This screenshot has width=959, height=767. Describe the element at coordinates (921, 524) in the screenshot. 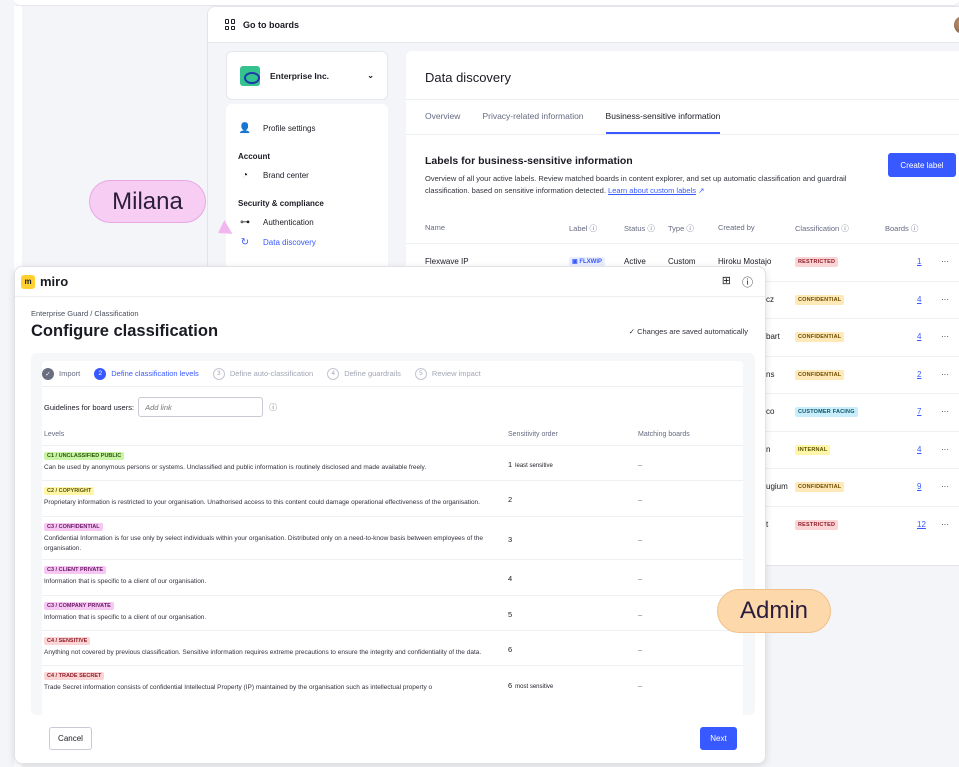

I see `boards-count-link: 12` at that location.